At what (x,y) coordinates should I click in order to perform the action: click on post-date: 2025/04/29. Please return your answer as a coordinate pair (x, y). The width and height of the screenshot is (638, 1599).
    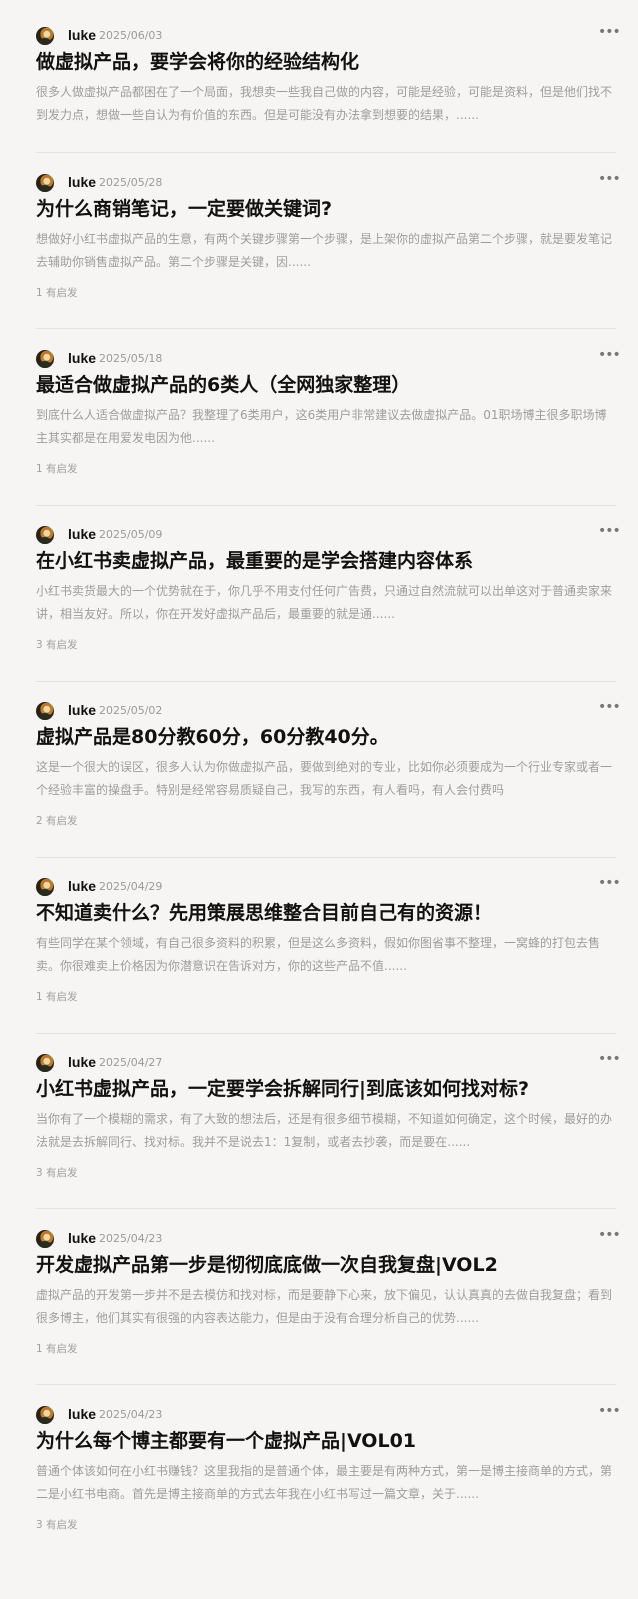
    Looking at the image, I should click on (131, 886).